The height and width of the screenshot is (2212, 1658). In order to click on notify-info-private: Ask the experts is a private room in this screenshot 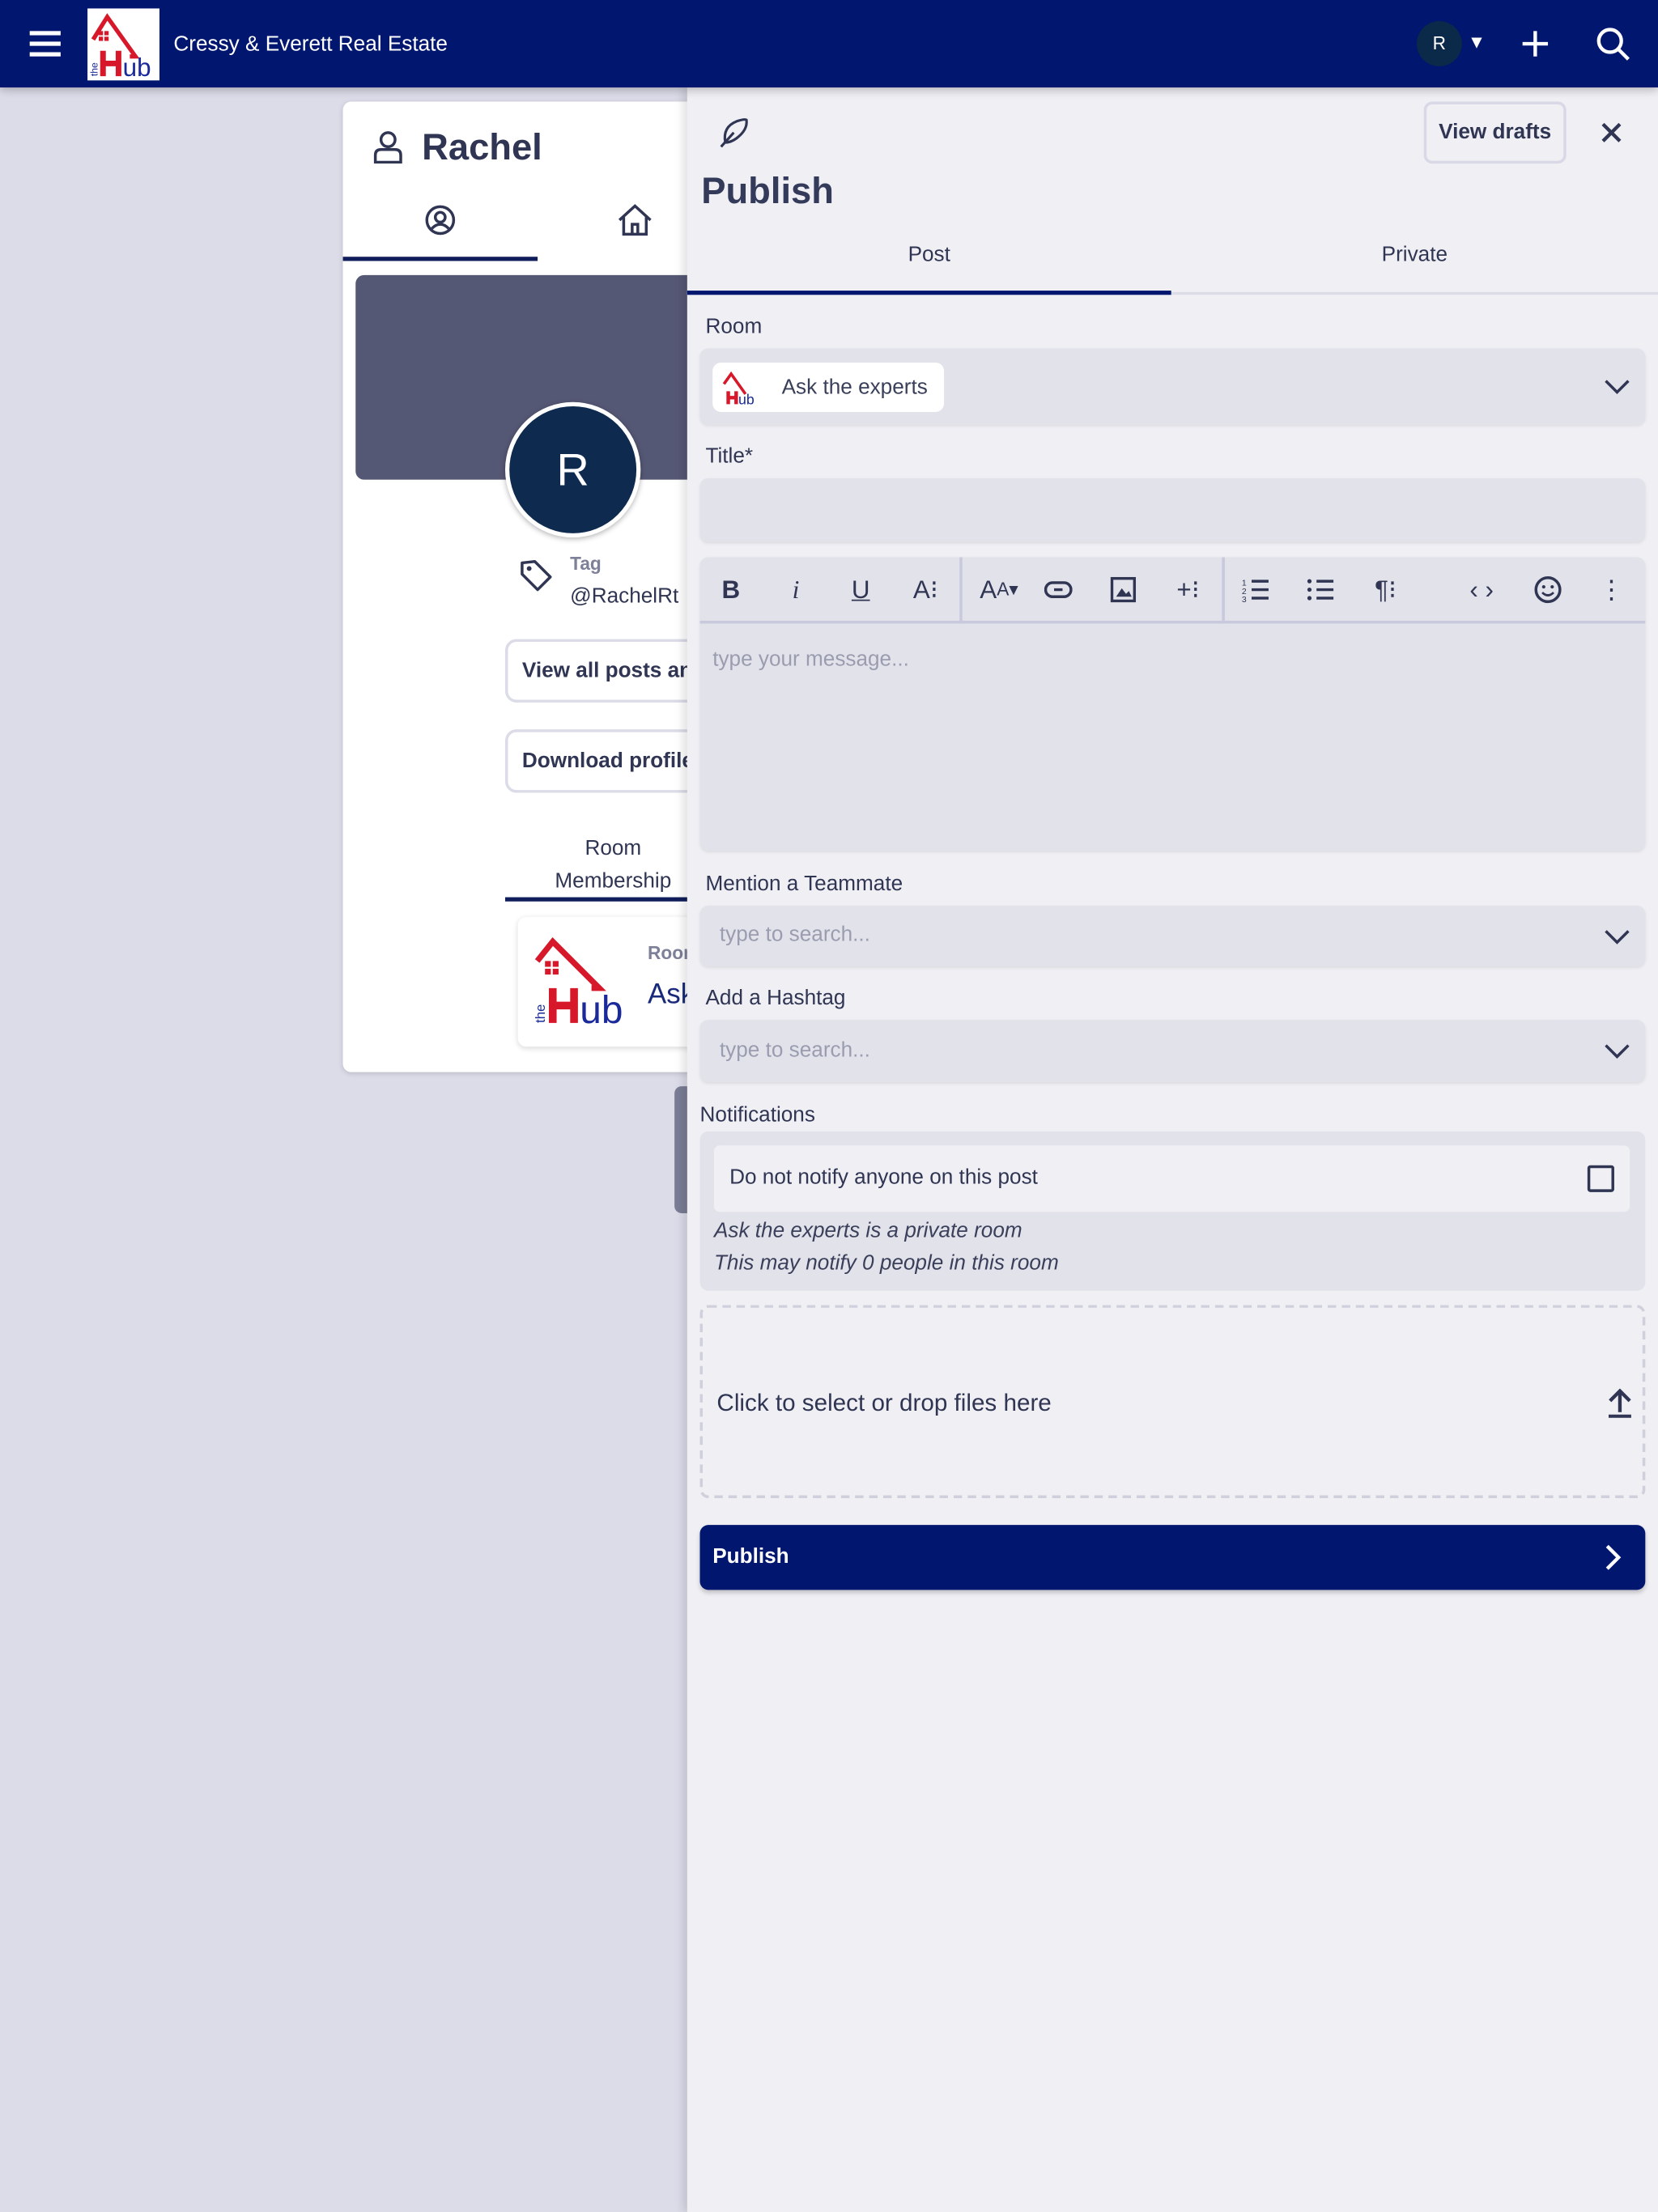, I will do `click(867, 1230)`.